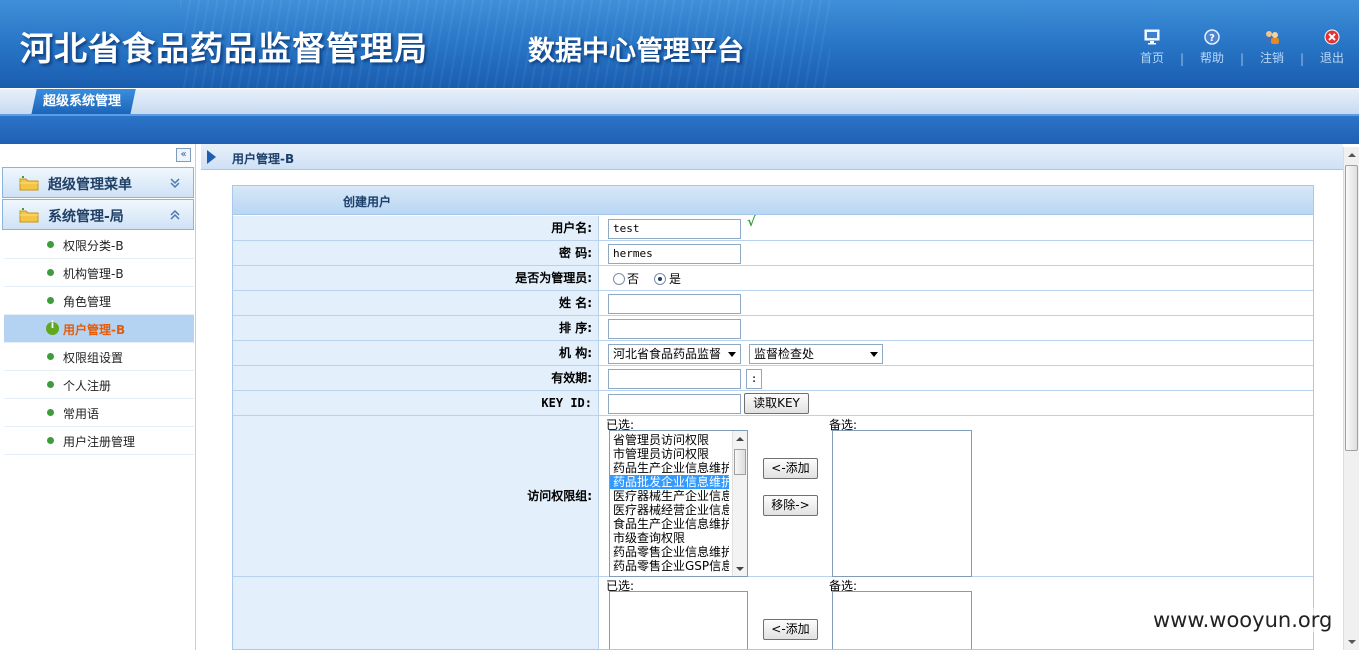  Describe the element at coordinates (669, 454) in the screenshot. I see `list-item: 市管理员访问权限` at that location.